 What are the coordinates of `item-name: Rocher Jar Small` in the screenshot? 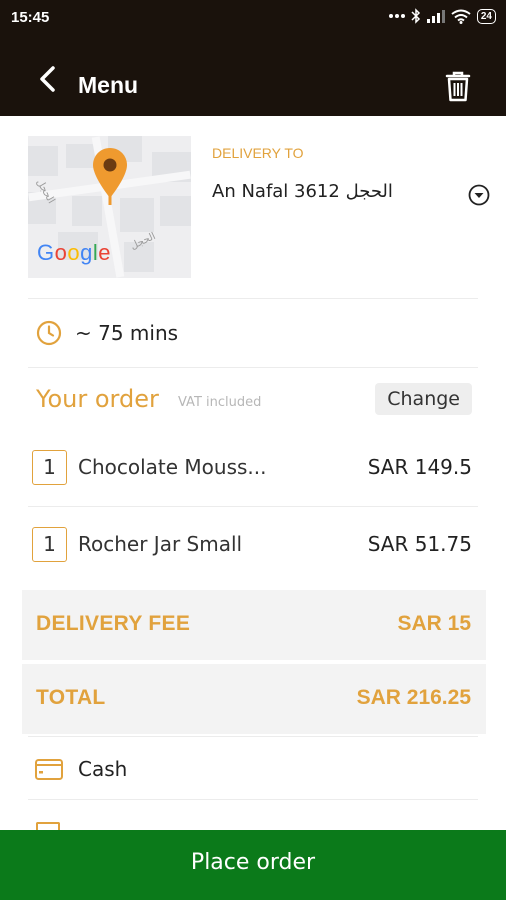 It's located at (160, 544).